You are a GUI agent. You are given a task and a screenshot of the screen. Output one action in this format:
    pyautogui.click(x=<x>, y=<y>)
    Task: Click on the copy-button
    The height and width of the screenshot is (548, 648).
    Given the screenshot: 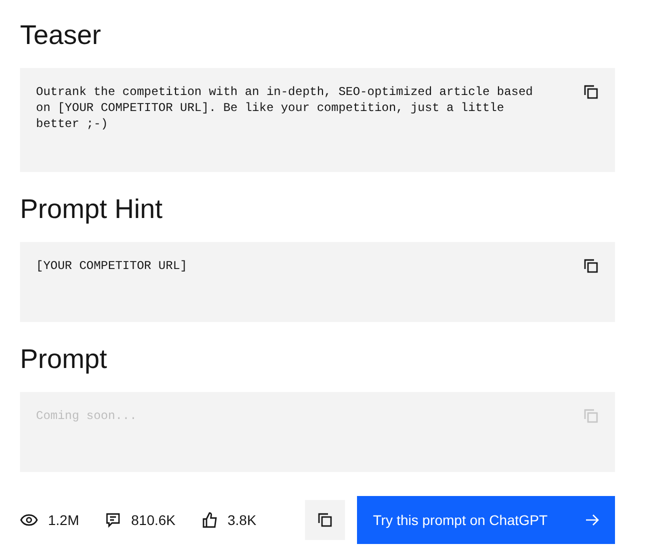 What is the action you would take?
    pyautogui.click(x=325, y=520)
    